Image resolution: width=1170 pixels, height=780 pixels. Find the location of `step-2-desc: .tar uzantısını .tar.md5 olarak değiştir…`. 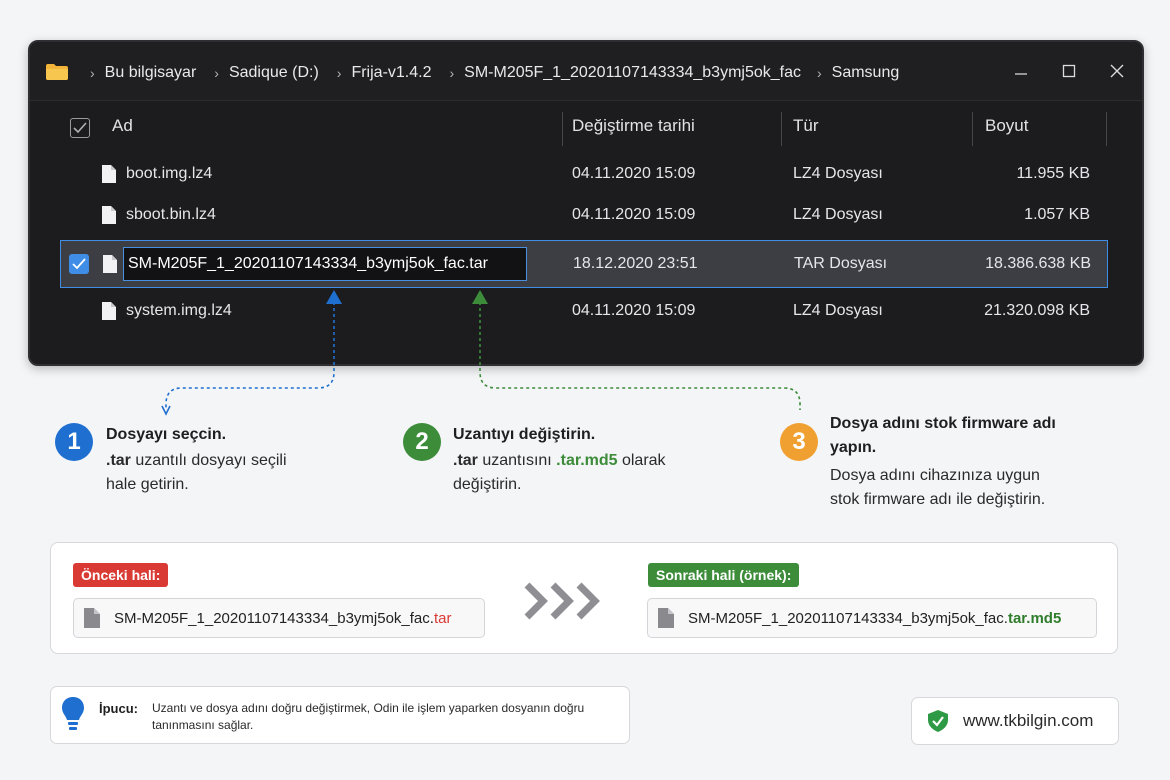

step-2-desc: .tar uzantısını .tar.md5 olarak değiştir… is located at coordinates (559, 473).